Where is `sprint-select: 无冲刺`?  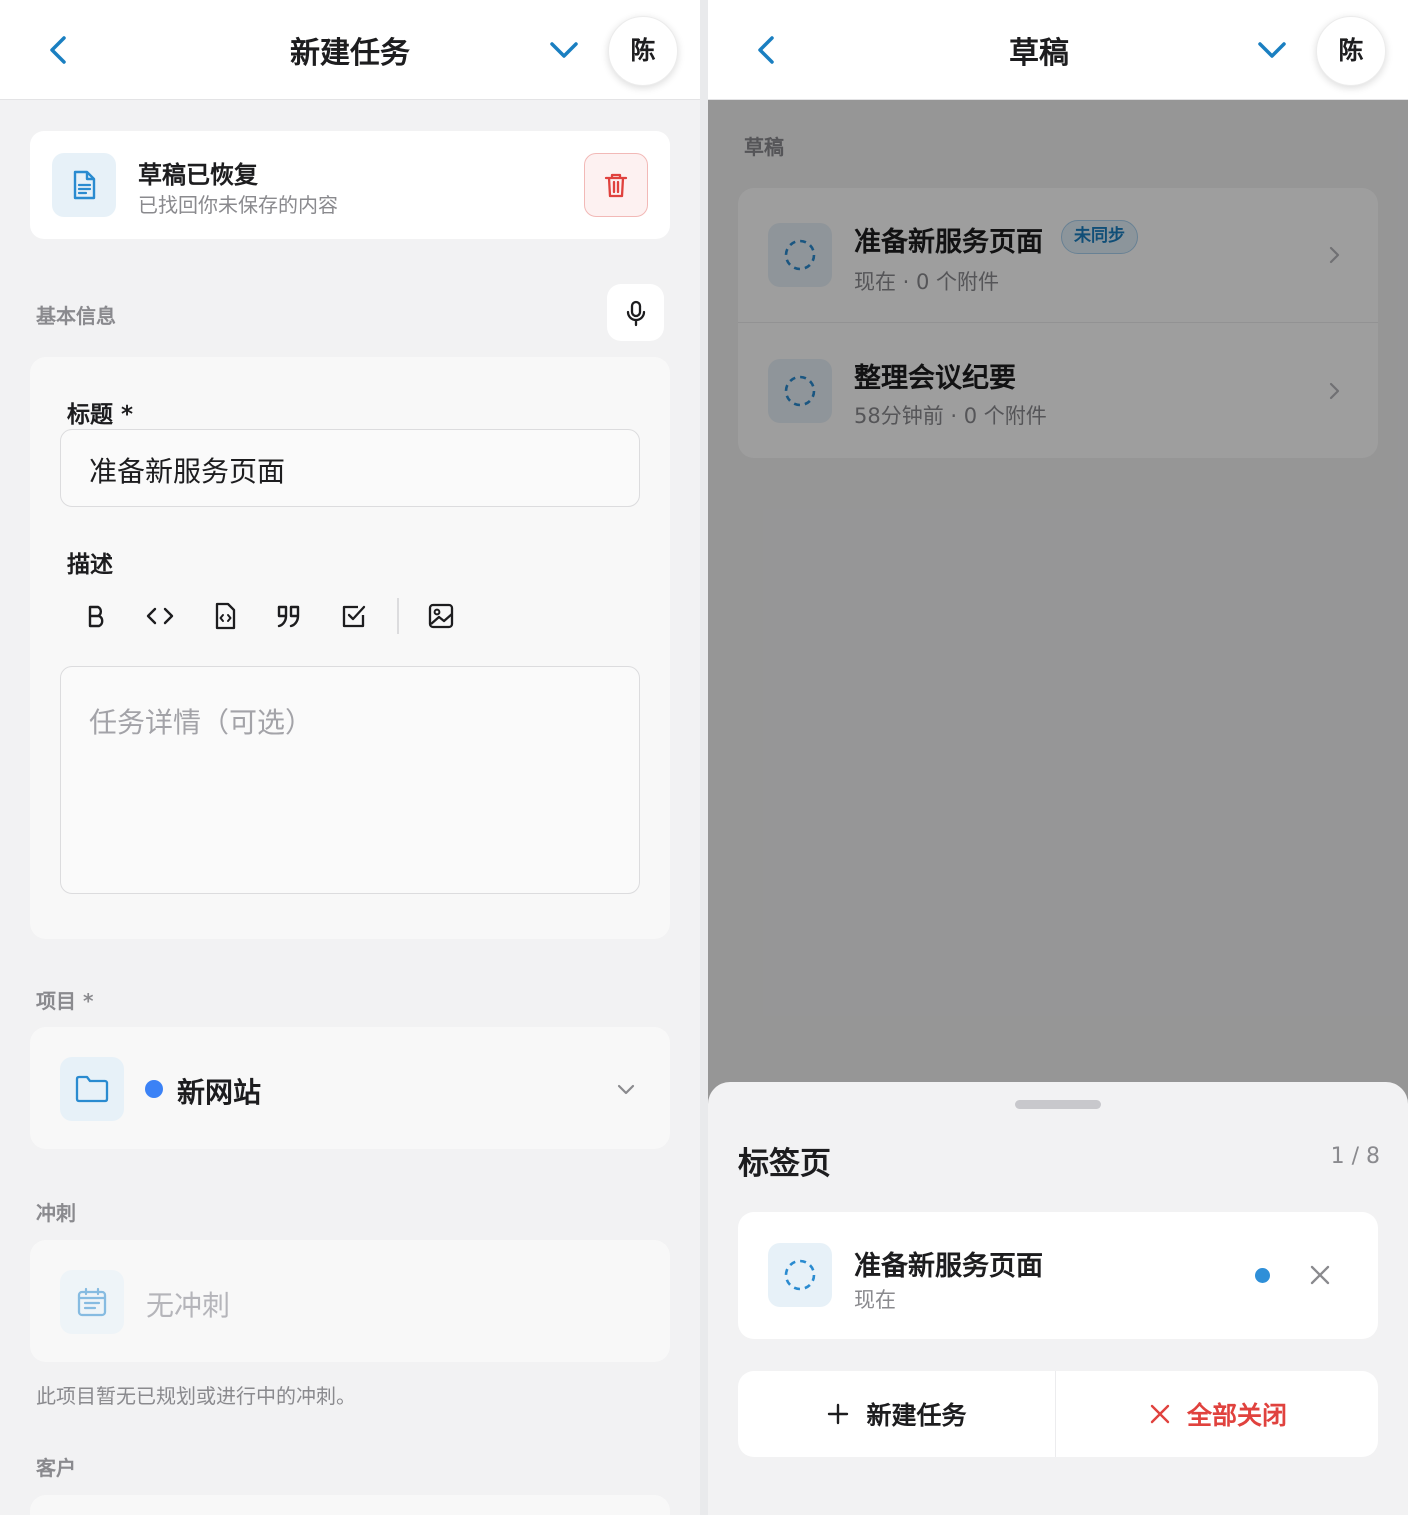
sprint-select: 无冲刺 is located at coordinates (350, 1301).